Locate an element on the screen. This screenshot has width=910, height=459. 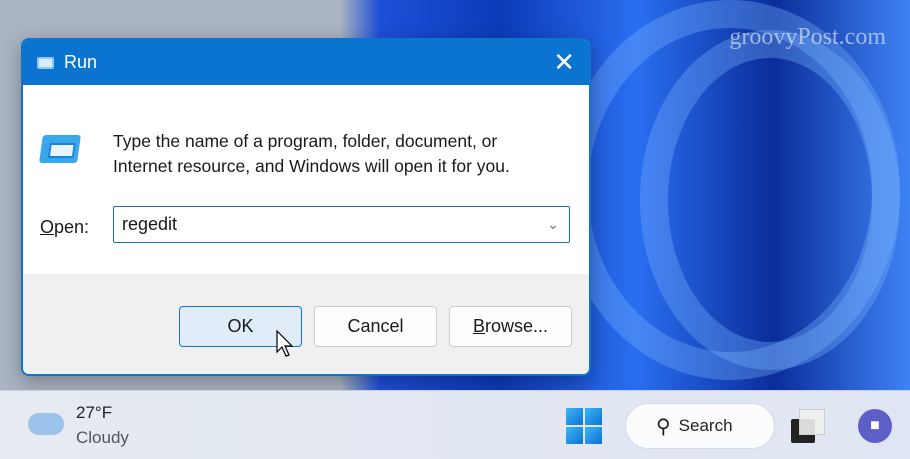
taskbar-search-button: ⚲ Search is located at coordinates (700, 426).